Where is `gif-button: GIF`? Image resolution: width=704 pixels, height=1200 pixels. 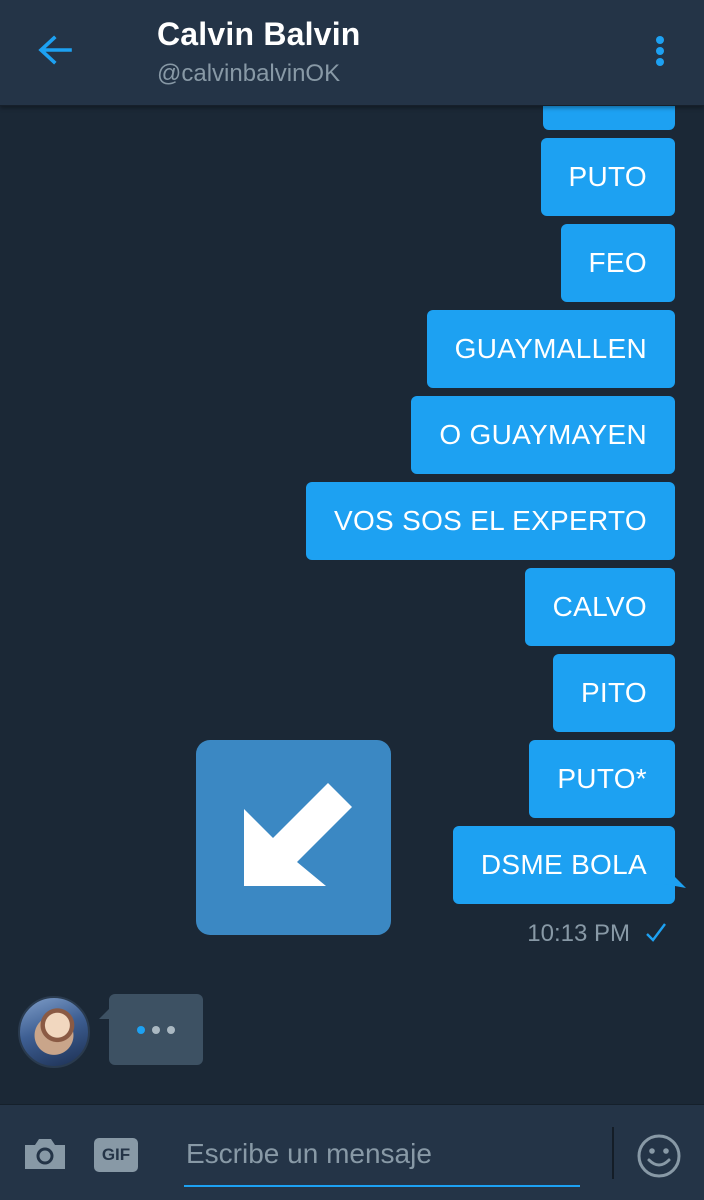
gif-button: GIF is located at coordinates (116, 1155).